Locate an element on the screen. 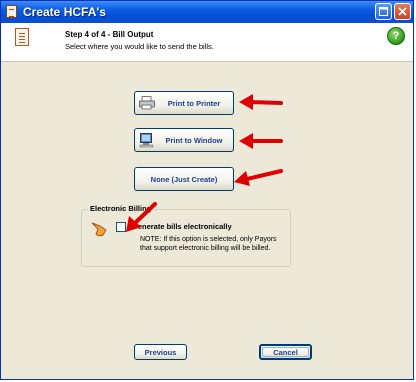  window-title: Create HCFA's is located at coordinates (64, 12).